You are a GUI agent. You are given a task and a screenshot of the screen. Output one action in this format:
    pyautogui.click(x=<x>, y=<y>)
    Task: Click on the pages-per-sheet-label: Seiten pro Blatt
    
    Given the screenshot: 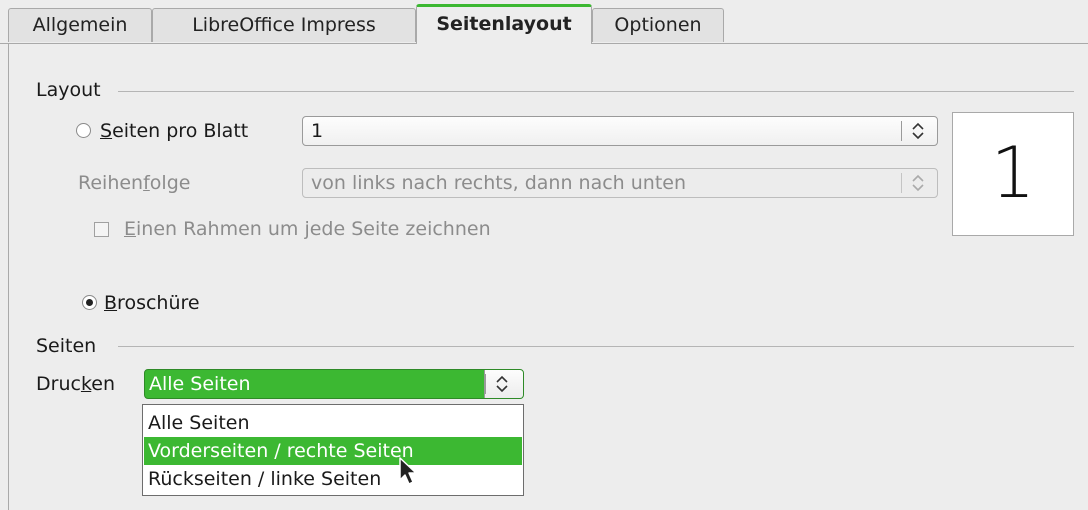 What is the action you would take?
    pyautogui.click(x=174, y=131)
    